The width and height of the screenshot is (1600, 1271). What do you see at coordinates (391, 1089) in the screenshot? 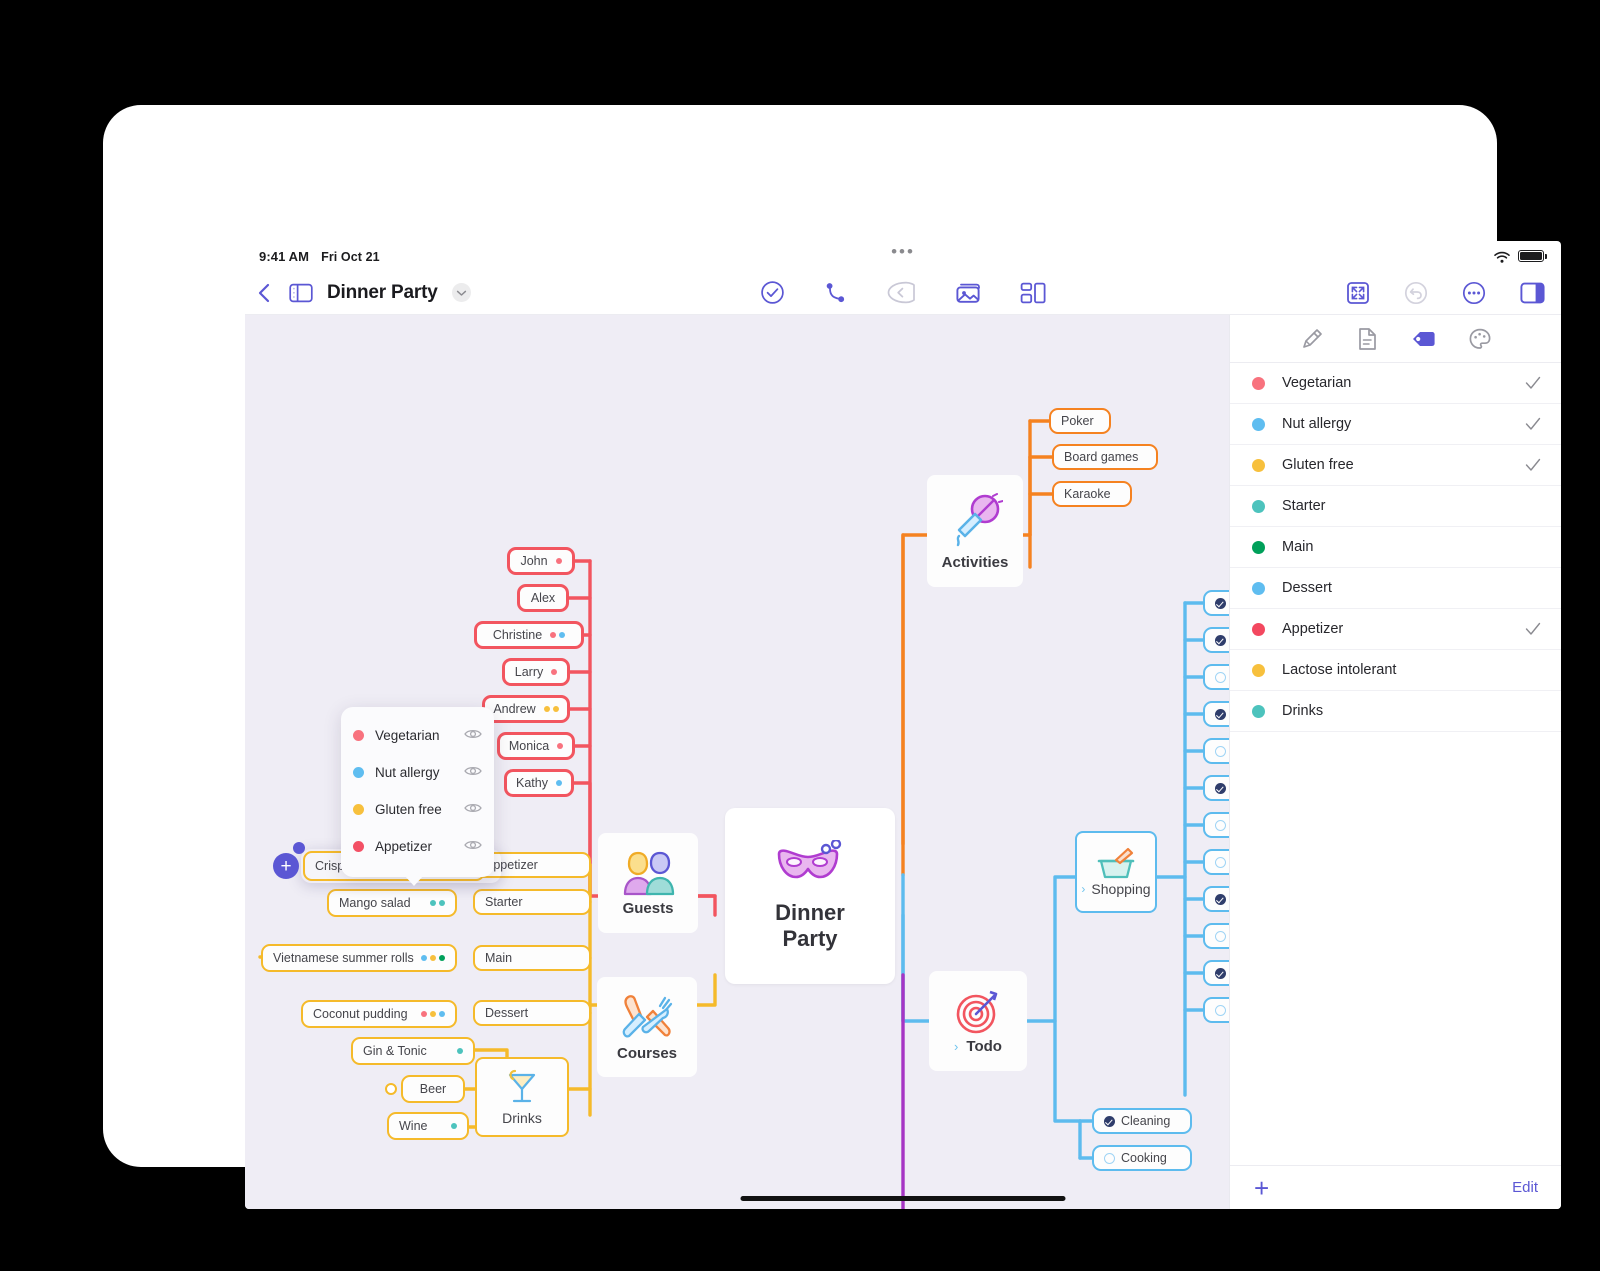
I see `collapse-handle-beer` at bounding box center [391, 1089].